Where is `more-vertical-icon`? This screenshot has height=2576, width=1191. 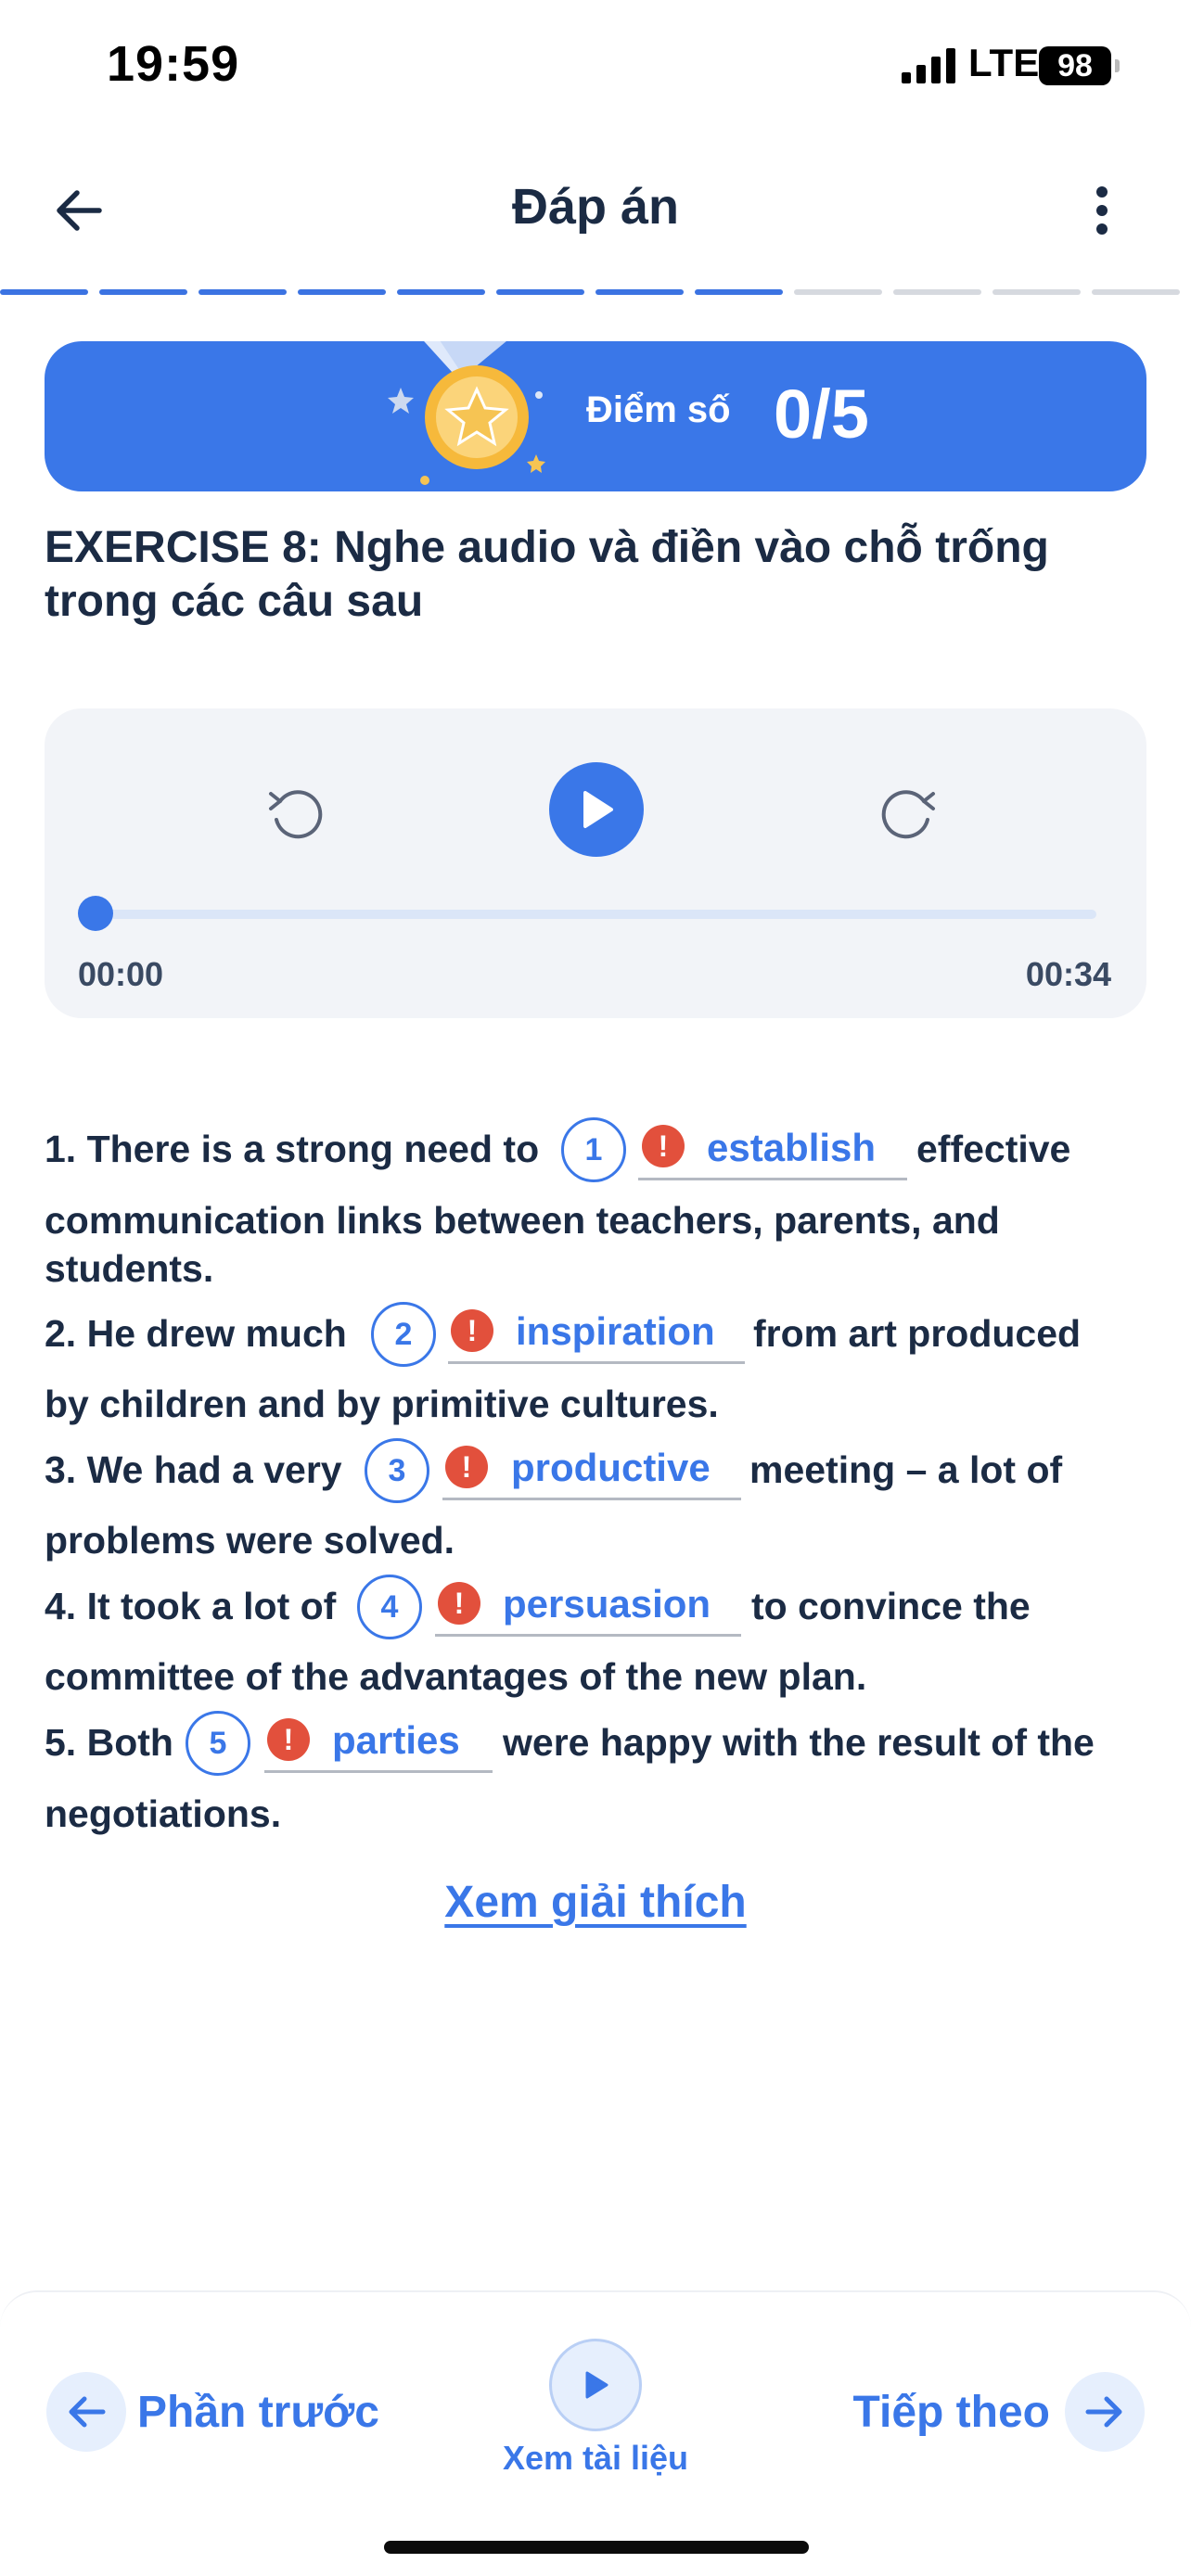
more-vertical-icon is located at coordinates (1102, 211).